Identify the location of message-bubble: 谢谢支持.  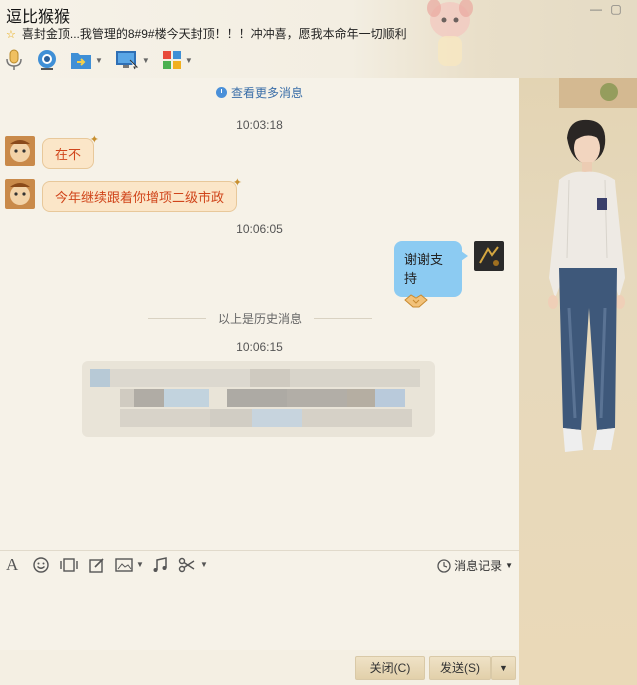
(431, 274).